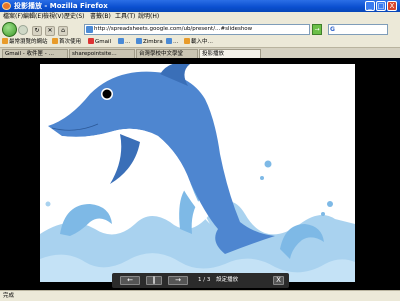  What do you see at coordinates (200, 6) in the screenshot?
I see `window-title-bar: 投影播放 - Mozilla Firefox _ □ X` at bounding box center [200, 6].